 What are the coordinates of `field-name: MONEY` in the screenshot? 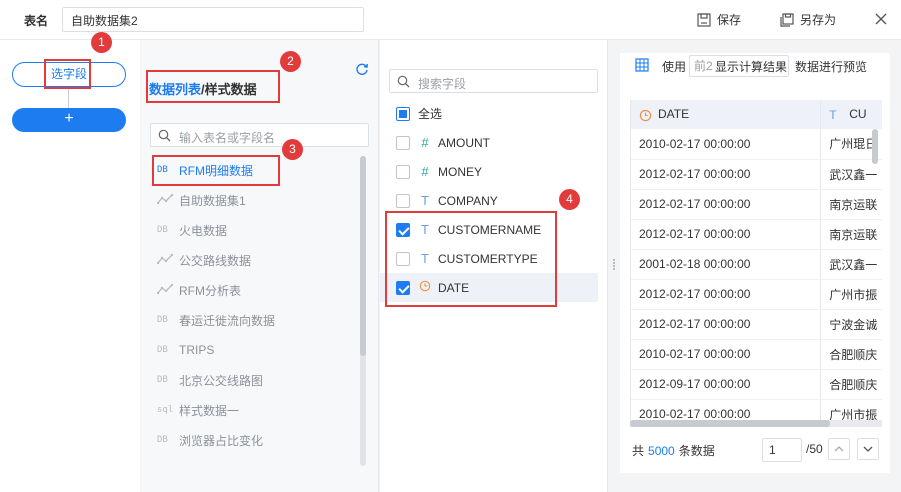 It's located at (460, 171).